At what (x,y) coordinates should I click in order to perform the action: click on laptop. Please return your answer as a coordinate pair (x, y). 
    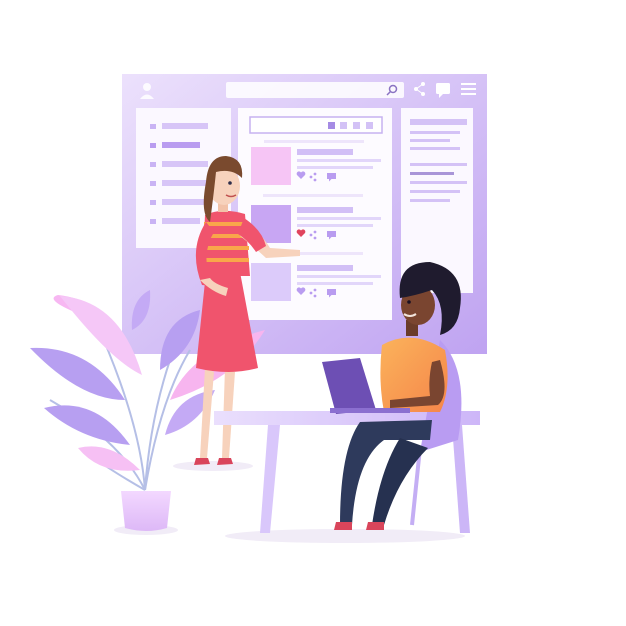
    Looking at the image, I should click on (349, 386).